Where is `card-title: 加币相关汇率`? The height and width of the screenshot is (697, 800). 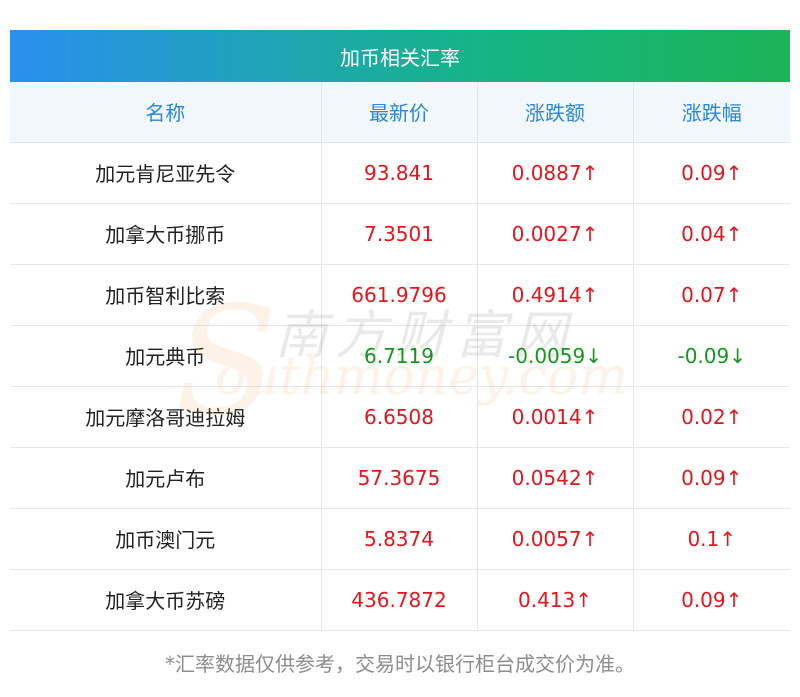 card-title: 加币相关汇率 is located at coordinates (400, 56).